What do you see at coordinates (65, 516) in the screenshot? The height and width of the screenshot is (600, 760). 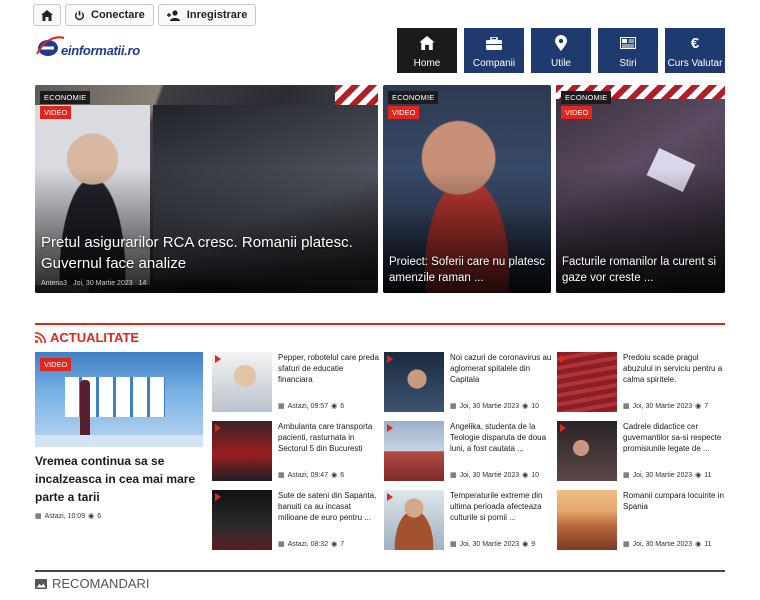 I see `date-text: Astazi, 10:09` at bounding box center [65, 516].